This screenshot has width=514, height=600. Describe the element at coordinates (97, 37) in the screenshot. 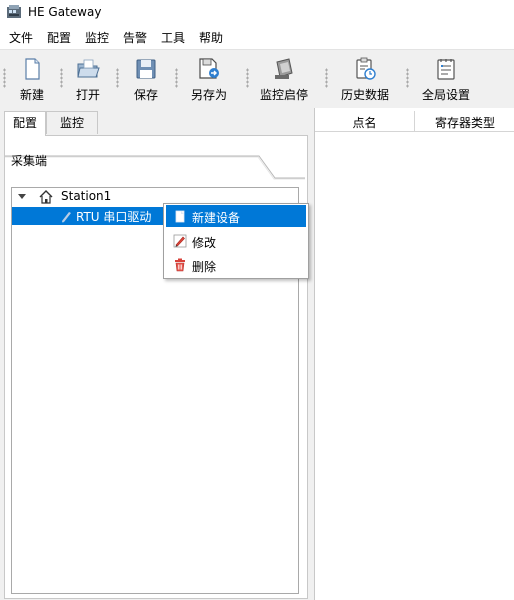

I see `menu-monitor: 监控` at that location.